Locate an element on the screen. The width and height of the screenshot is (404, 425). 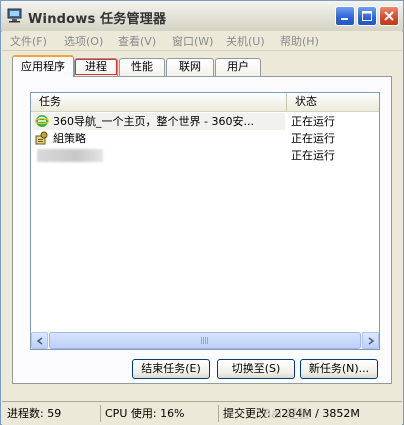
title-bar: Windows 任务管理器 is located at coordinates (202, 16).